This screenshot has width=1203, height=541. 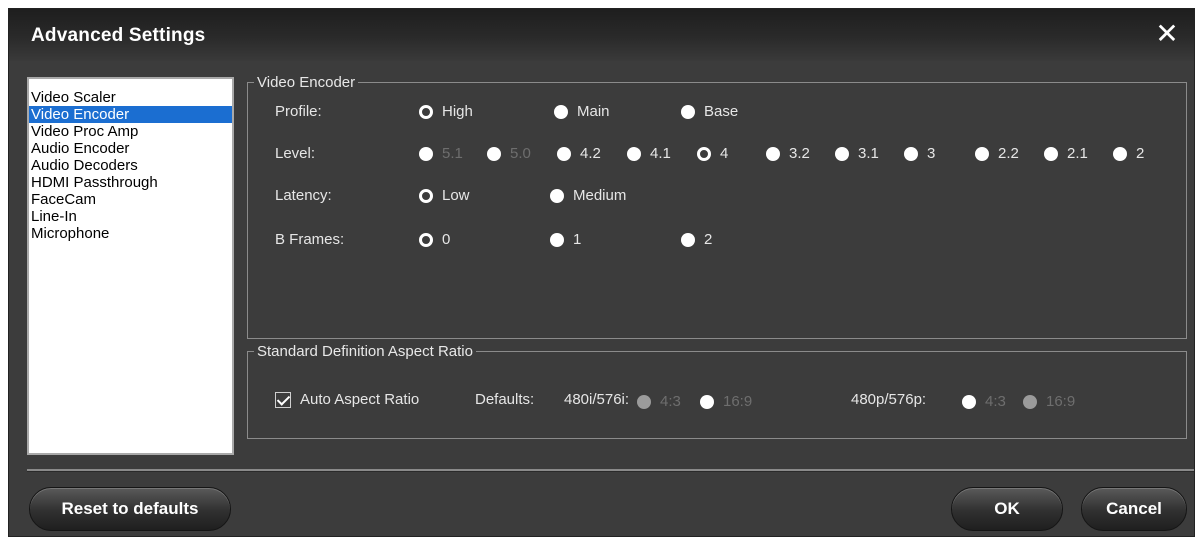 I want to click on progressive-format-label: 480p/576p:, so click(x=889, y=399).